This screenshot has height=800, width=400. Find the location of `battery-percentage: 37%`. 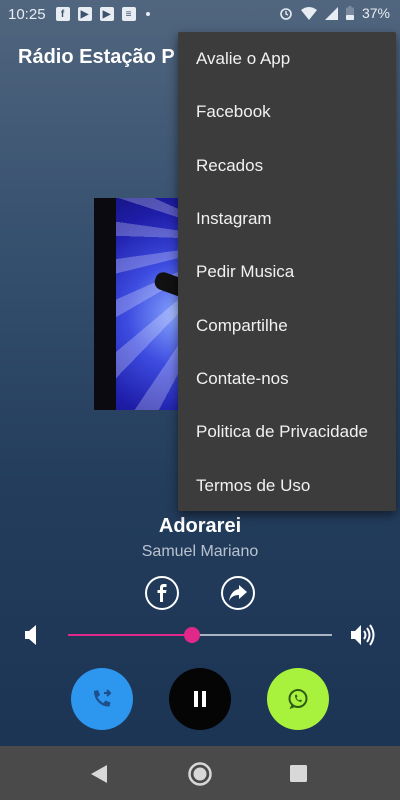

battery-percentage: 37% is located at coordinates (375, 13).